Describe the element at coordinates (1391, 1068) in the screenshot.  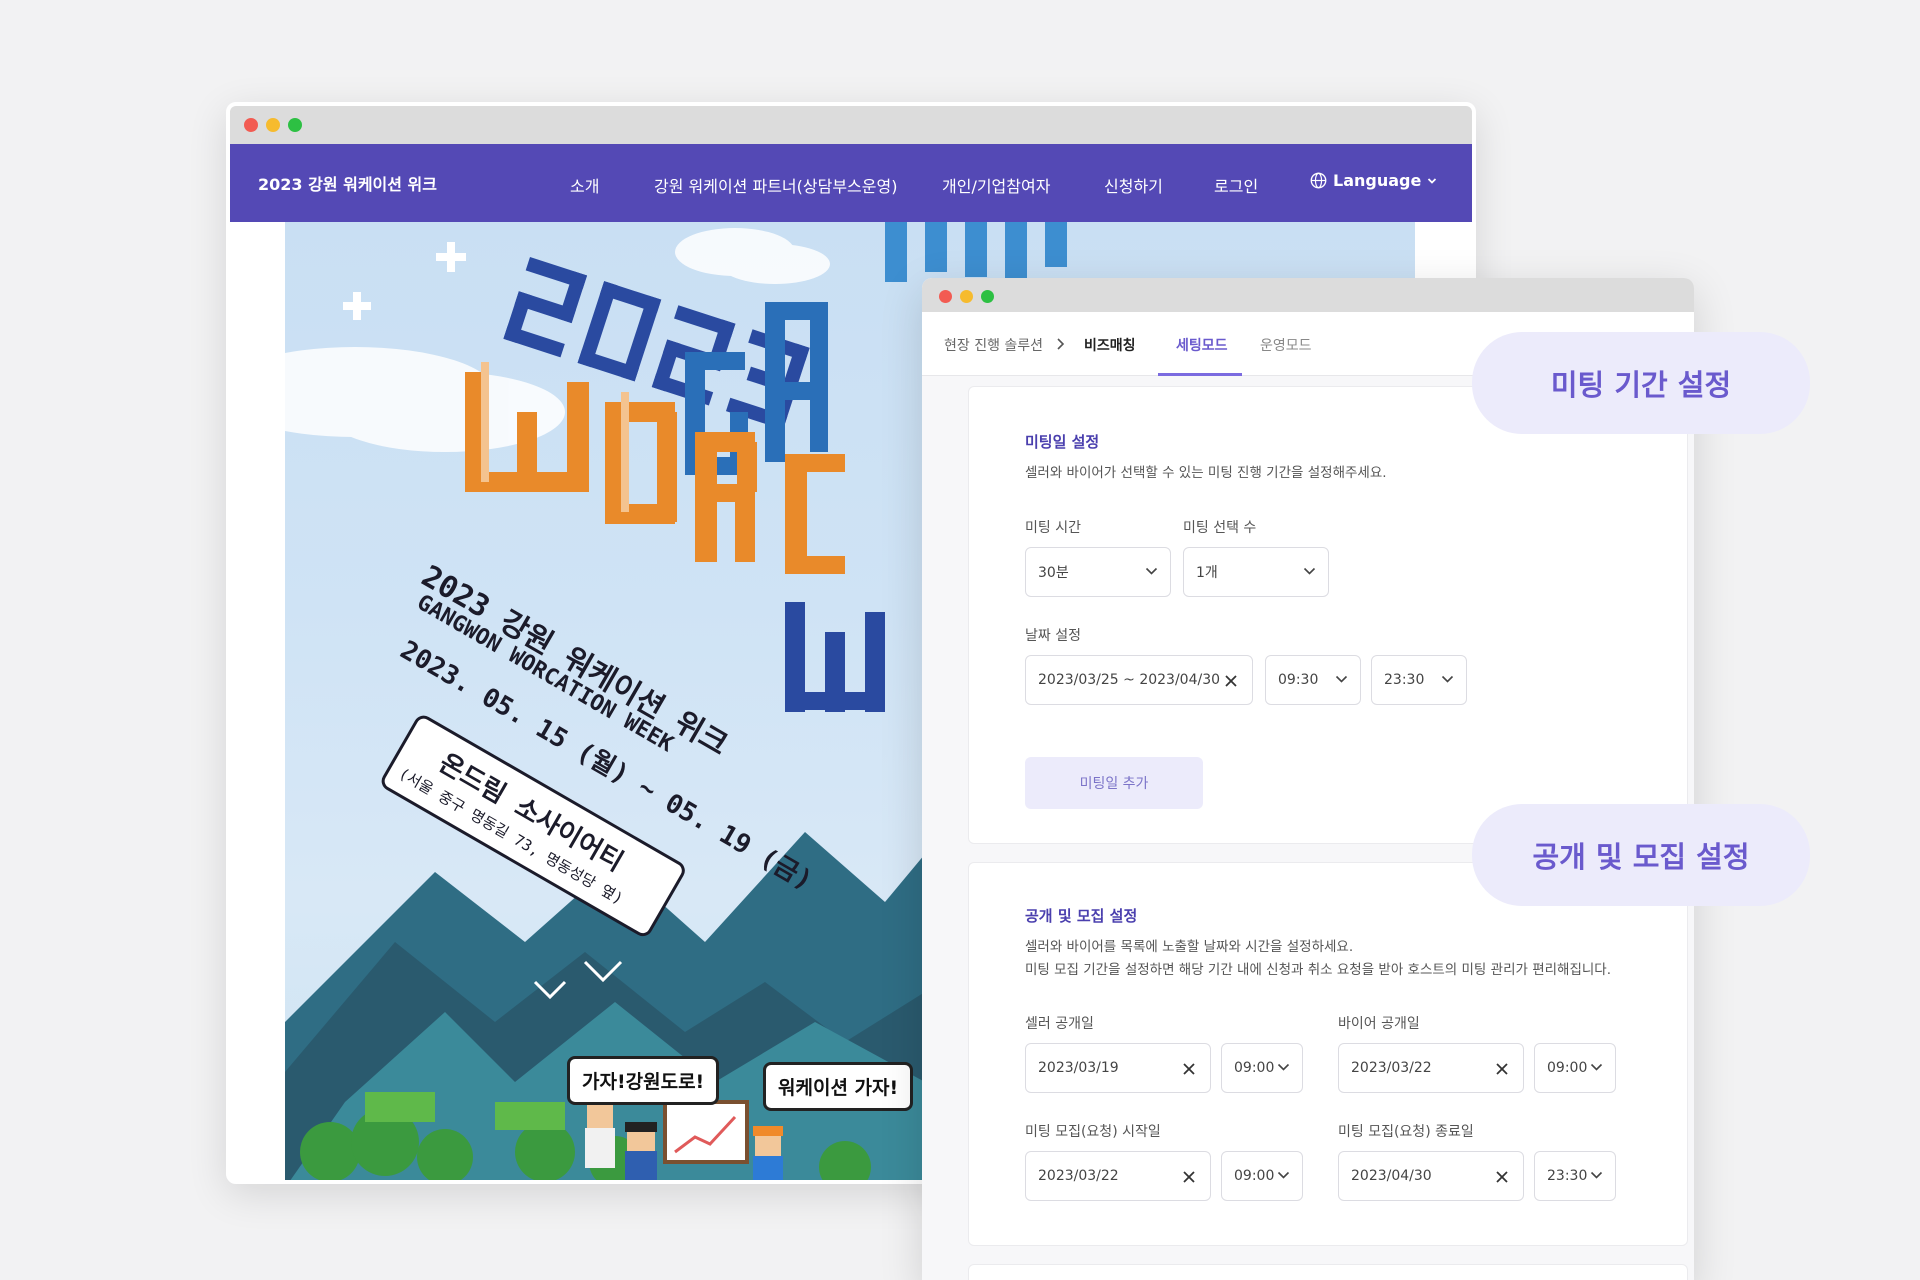
I see `buyer-open-date-value: 2023/03/22` at that location.